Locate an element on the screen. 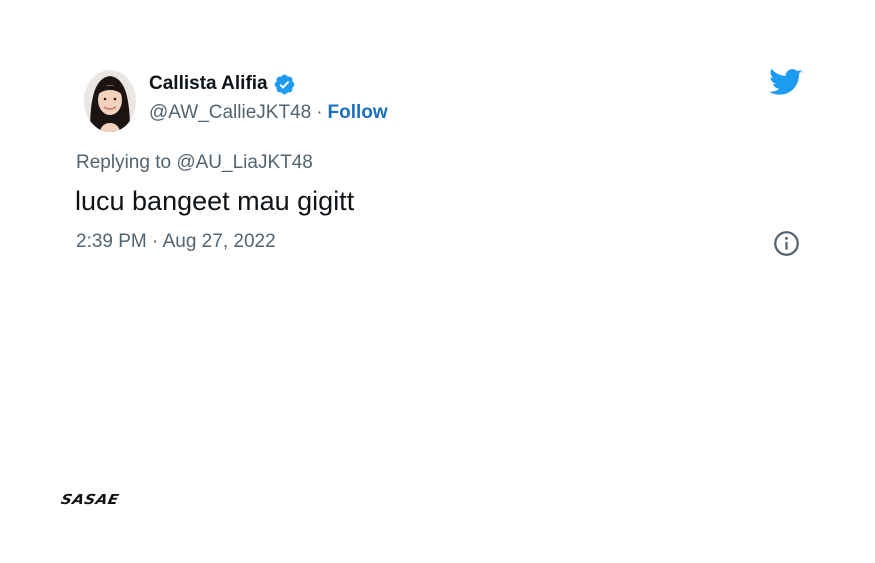 This screenshot has height=563, width=875. follow-link: Follow is located at coordinates (358, 113).